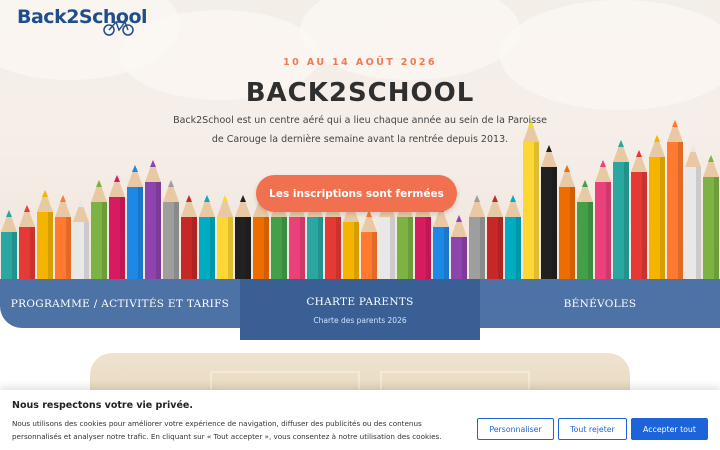 Image resolution: width=720 pixels, height=450 pixels. Describe the element at coordinates (669, 429) in the screenshot. I see `accept-all-button: Accepter tout` at that location.